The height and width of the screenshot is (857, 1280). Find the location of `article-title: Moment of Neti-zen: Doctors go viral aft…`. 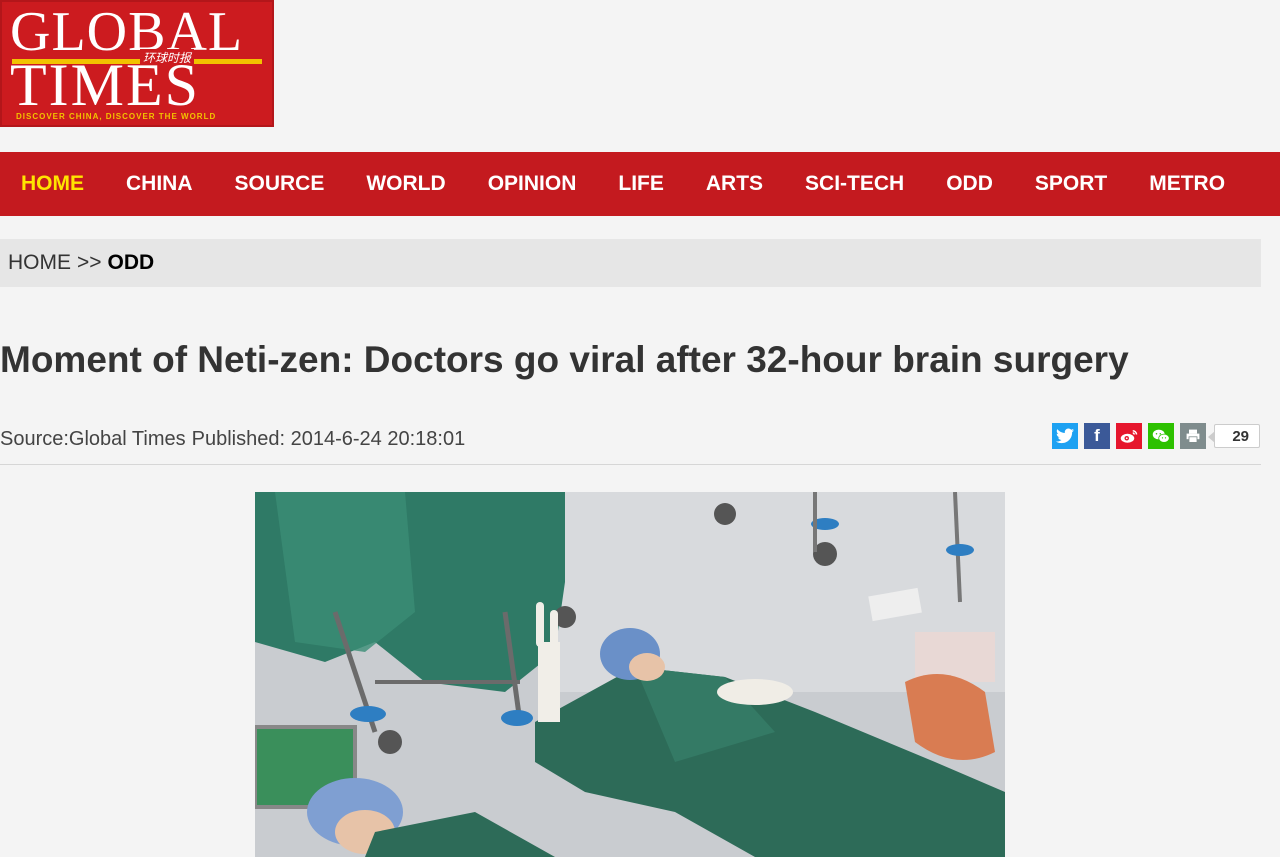

article-title: Moment of Neti-zen: Doctors go viral aft… is located at coordinates (564, 359).